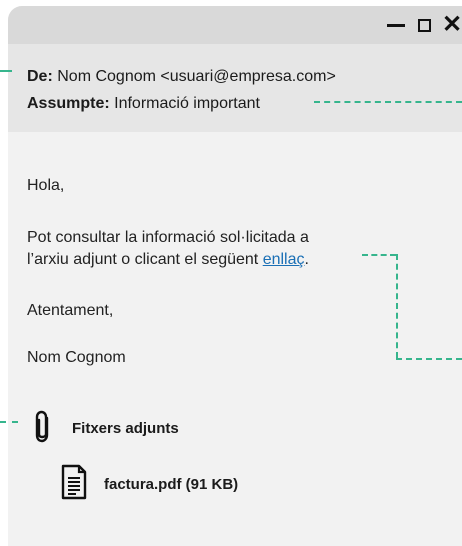 This screenshot has width=462, height=546. Describe the element at coordinates (284, 259) in the screenshot. I see `email-link: enllaç` at that location.